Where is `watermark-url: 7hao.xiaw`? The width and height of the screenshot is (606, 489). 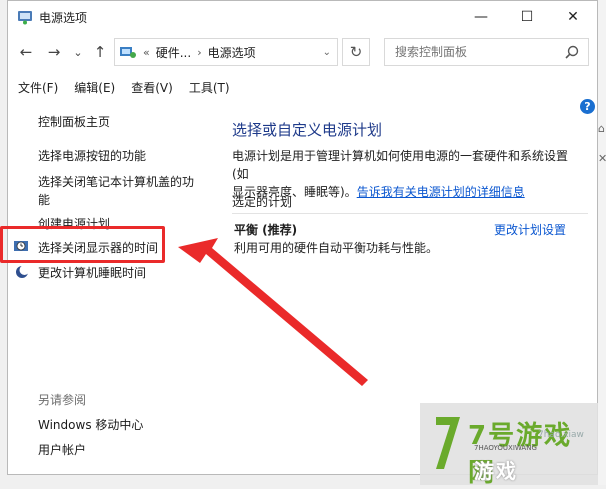
watermark-url: 7hao.xiaw is located at coordinates (561, 435).